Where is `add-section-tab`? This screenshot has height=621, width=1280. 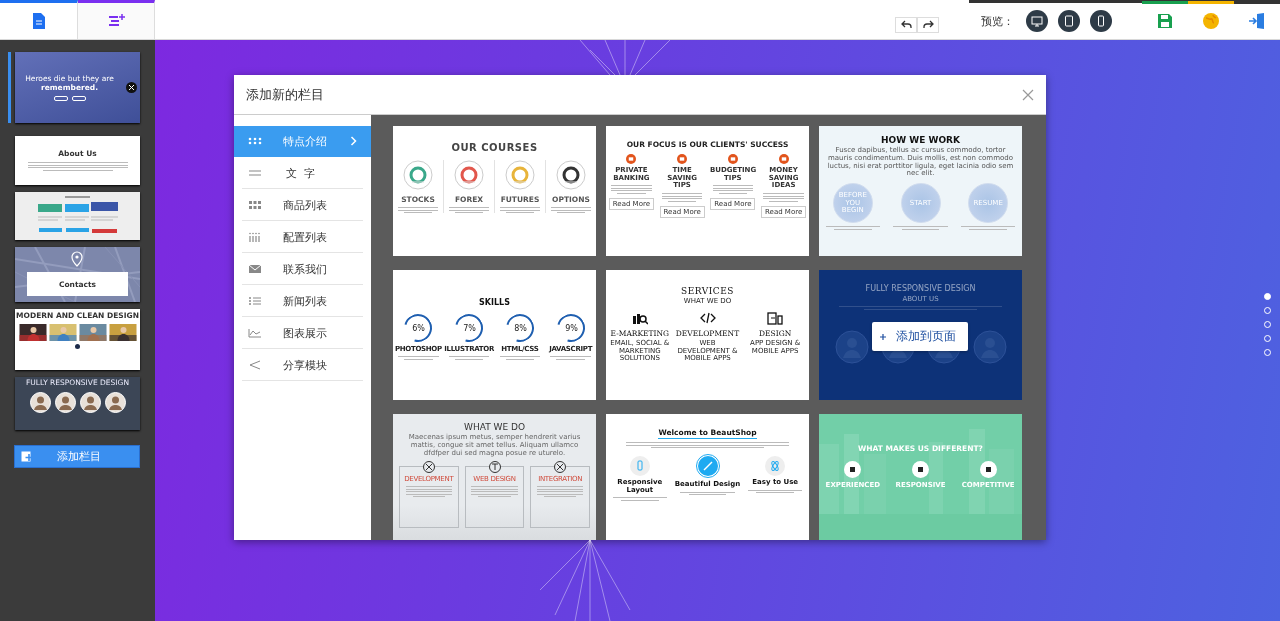 add-section-tab is located at coordinates (116, 19).